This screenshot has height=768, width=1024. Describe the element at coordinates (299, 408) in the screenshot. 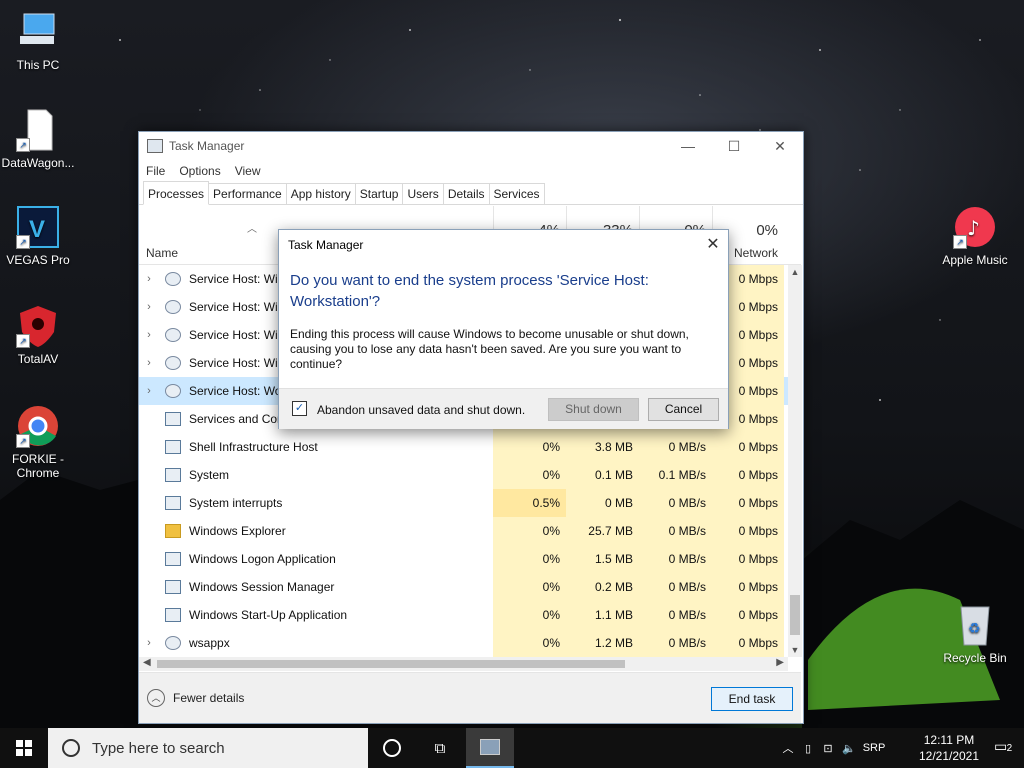

I see `abandon-data-checkbox: ✓` at that location.